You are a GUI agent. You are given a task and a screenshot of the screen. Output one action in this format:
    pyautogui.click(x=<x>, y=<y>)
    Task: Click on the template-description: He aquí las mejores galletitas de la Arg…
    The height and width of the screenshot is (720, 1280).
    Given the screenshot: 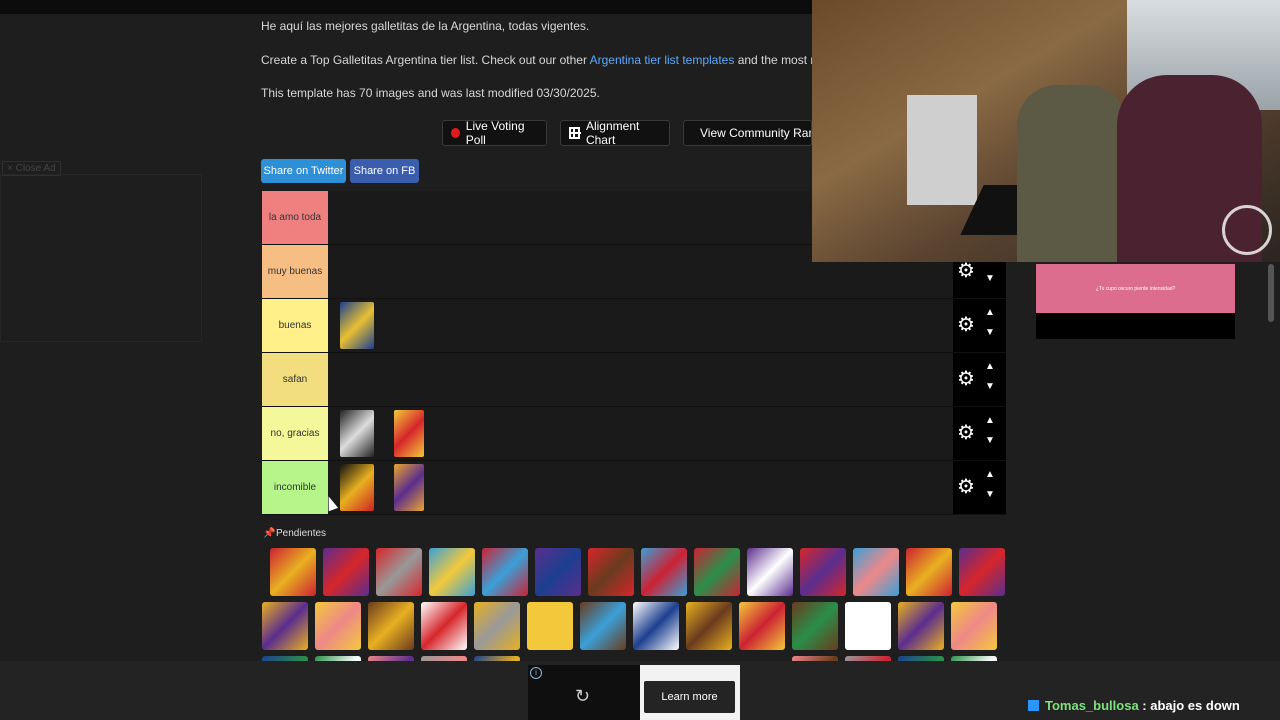 What is the action you would take?
    pyautogui.click(x=425, y=26)
    